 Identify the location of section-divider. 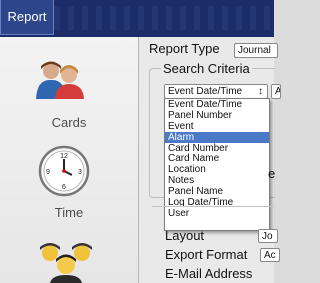
(213, 206).